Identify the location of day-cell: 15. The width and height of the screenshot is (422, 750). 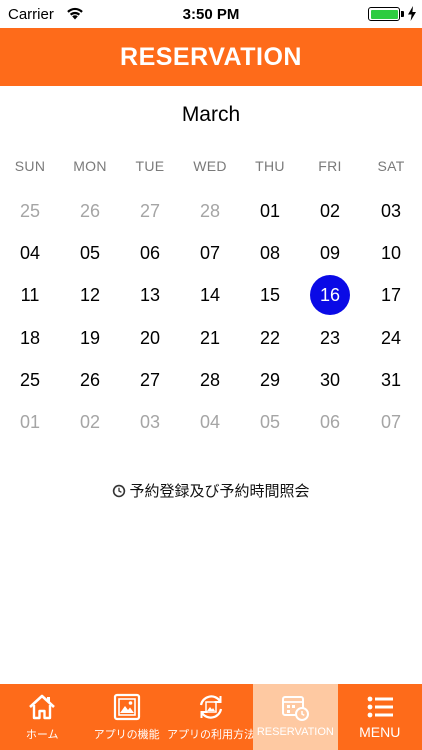
(270, 295).